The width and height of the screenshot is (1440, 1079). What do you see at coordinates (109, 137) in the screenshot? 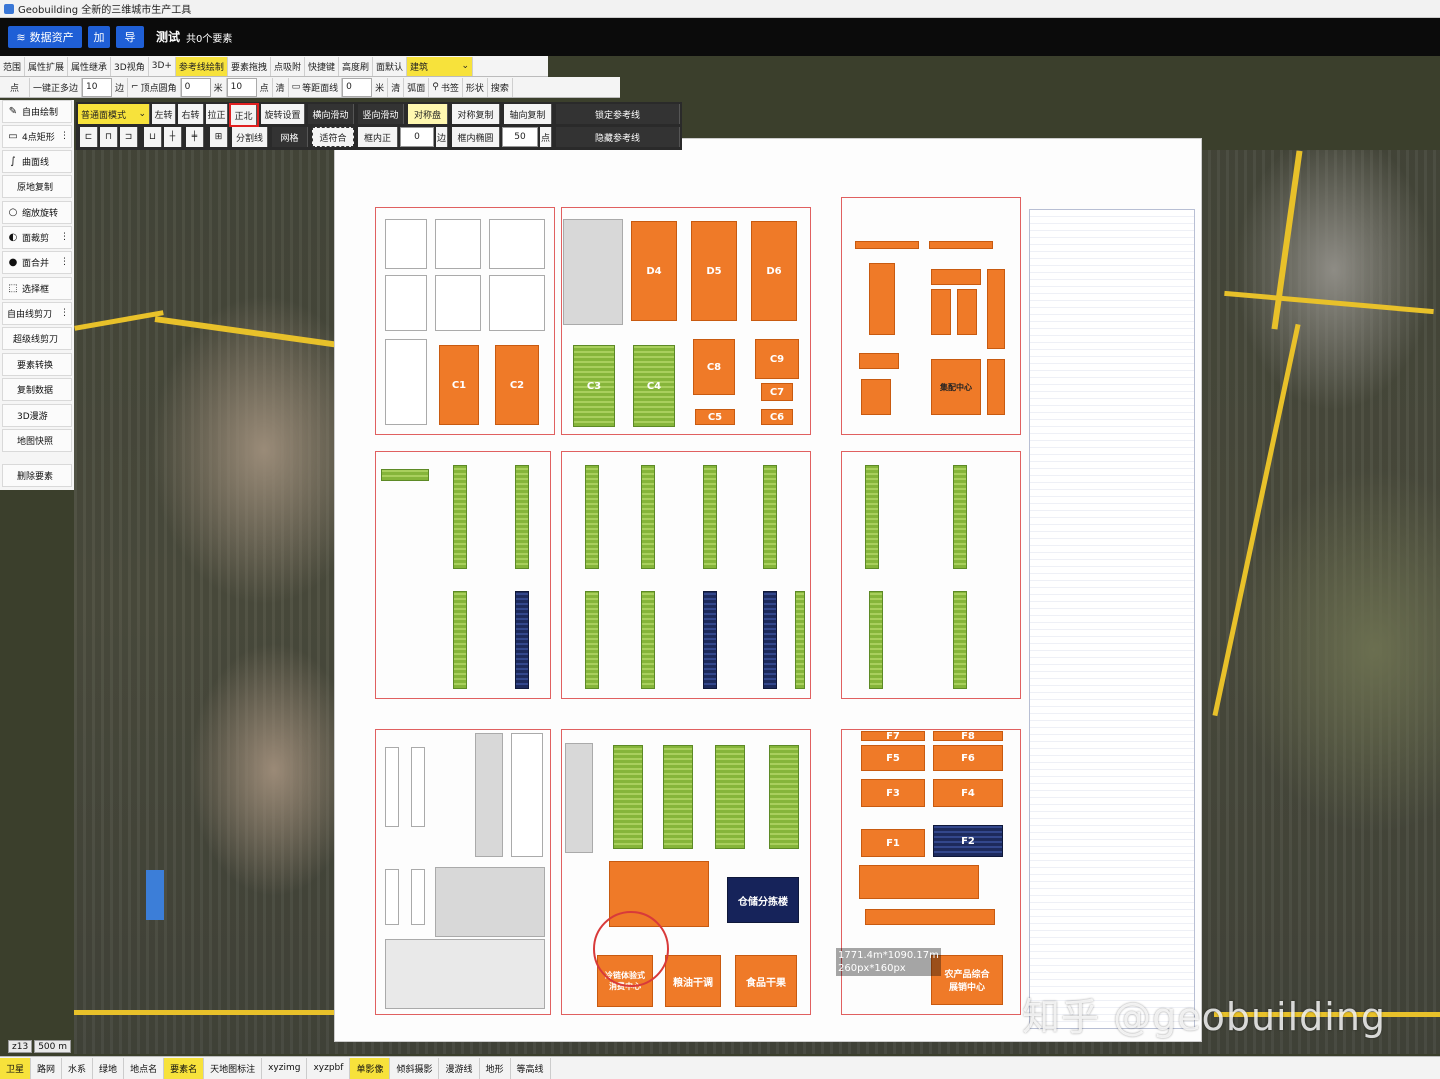
I see `align-top-icon: ⊓` at bounding box center [109, 137].